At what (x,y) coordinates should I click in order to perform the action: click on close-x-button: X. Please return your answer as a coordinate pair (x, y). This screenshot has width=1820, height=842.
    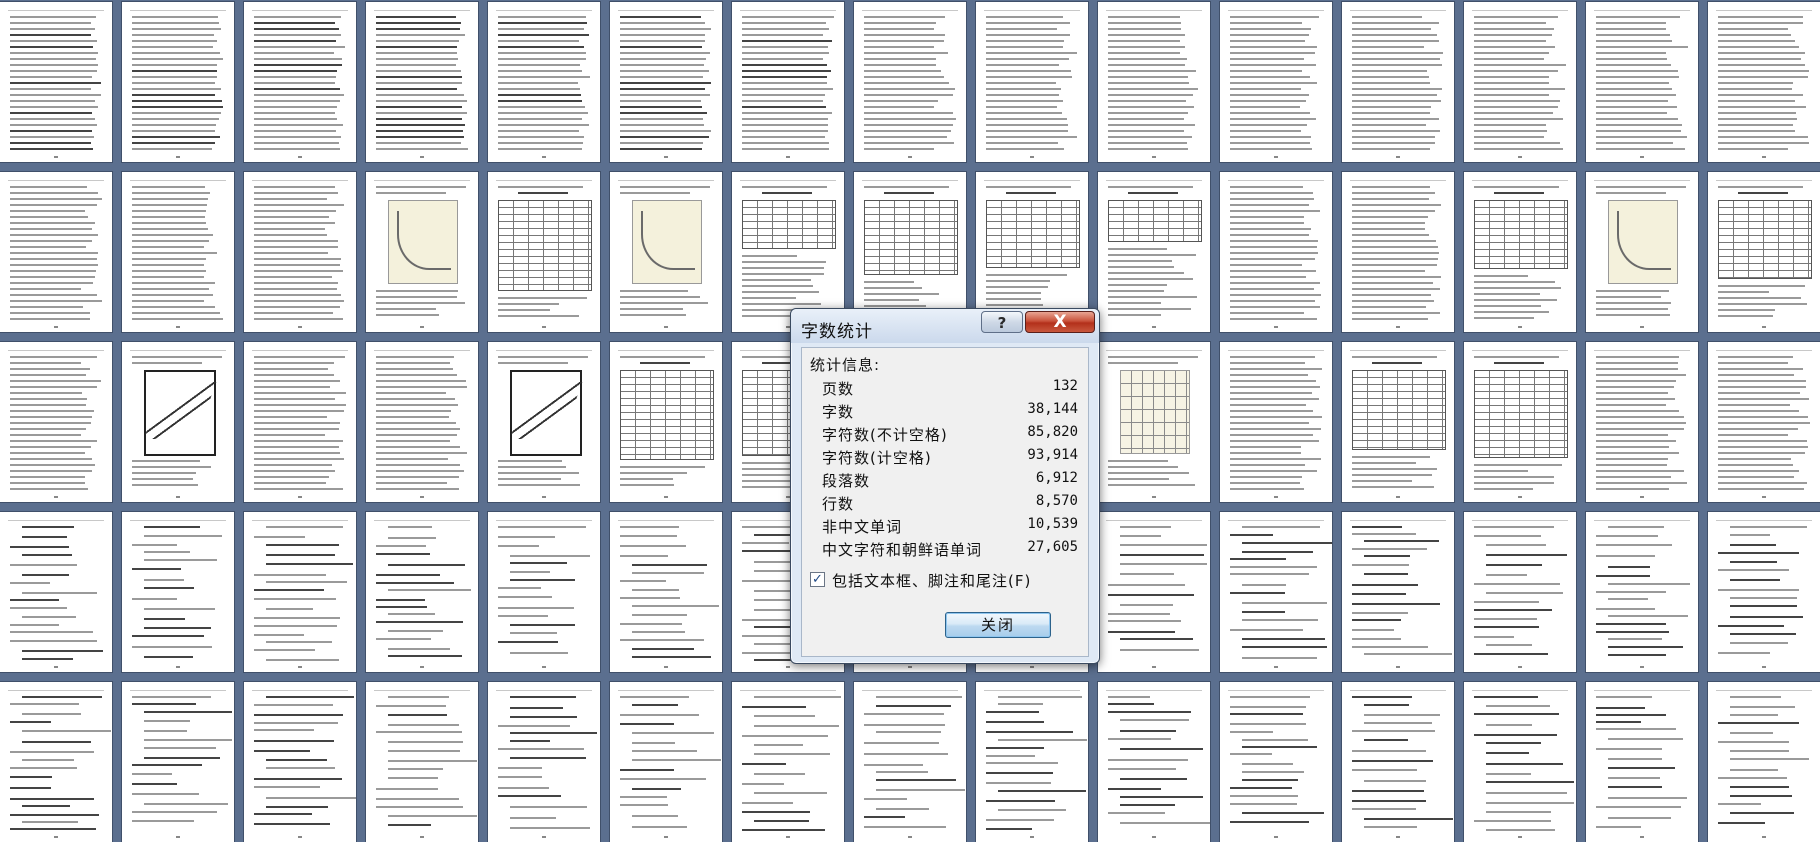
    Looking at the image, I should click on (1060, 322).